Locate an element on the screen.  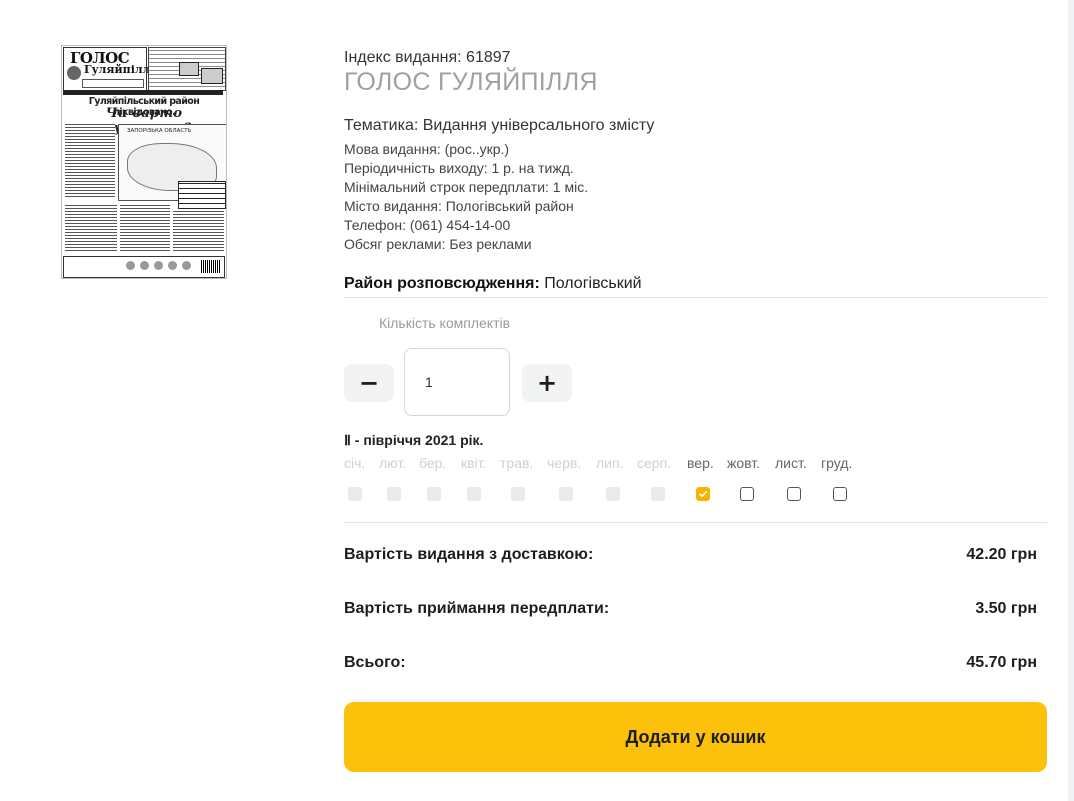
tablet-icon is located at coordinates (189, 69).